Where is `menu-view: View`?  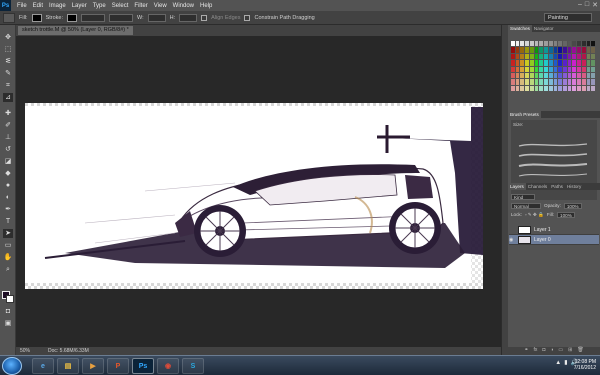 menu-view: View is located at coordinates (160, 6).